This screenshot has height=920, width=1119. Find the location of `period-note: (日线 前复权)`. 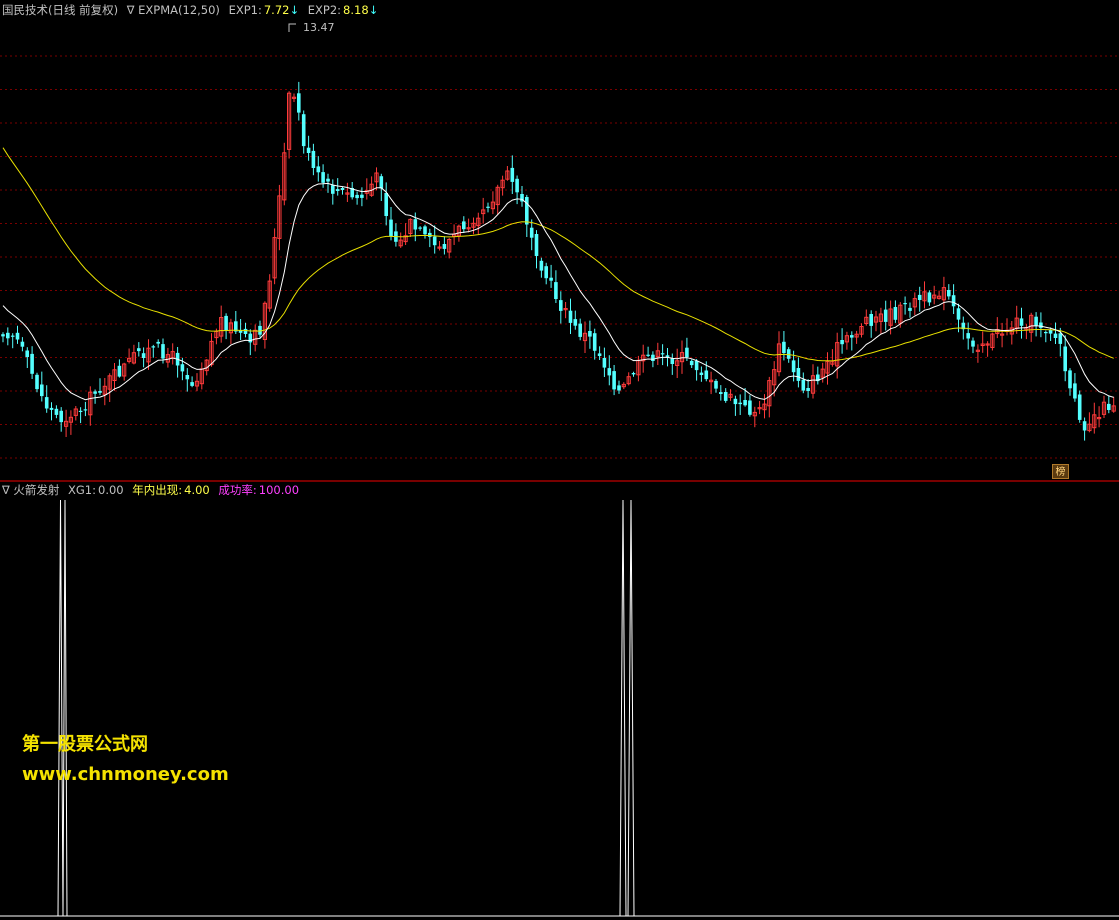

period-note: (日线 前复权) is located at coordinates (83, 10).